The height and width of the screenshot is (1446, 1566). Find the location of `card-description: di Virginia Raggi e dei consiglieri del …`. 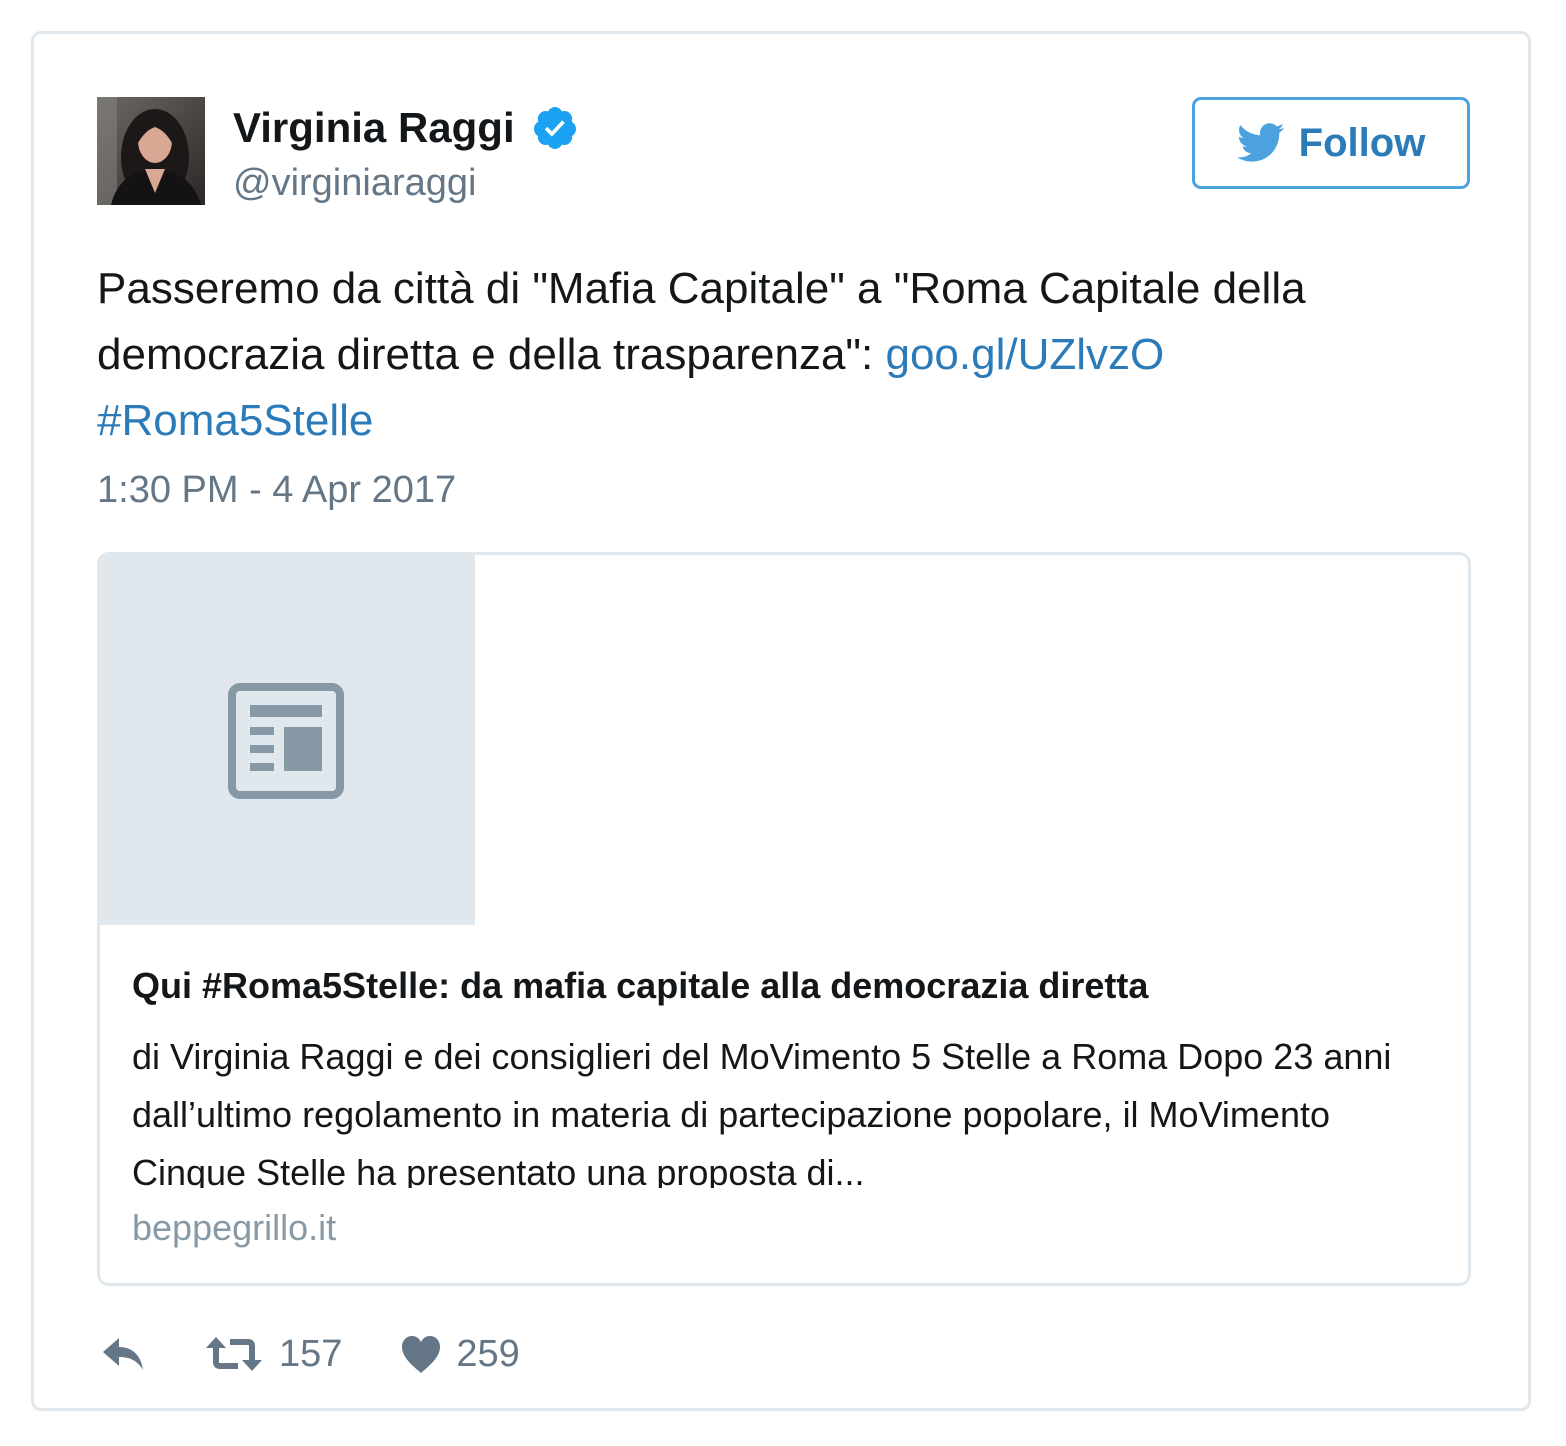

card-description: di Virginia Raggi e dei consiglieri del … is located at coordinates (762, 1112).